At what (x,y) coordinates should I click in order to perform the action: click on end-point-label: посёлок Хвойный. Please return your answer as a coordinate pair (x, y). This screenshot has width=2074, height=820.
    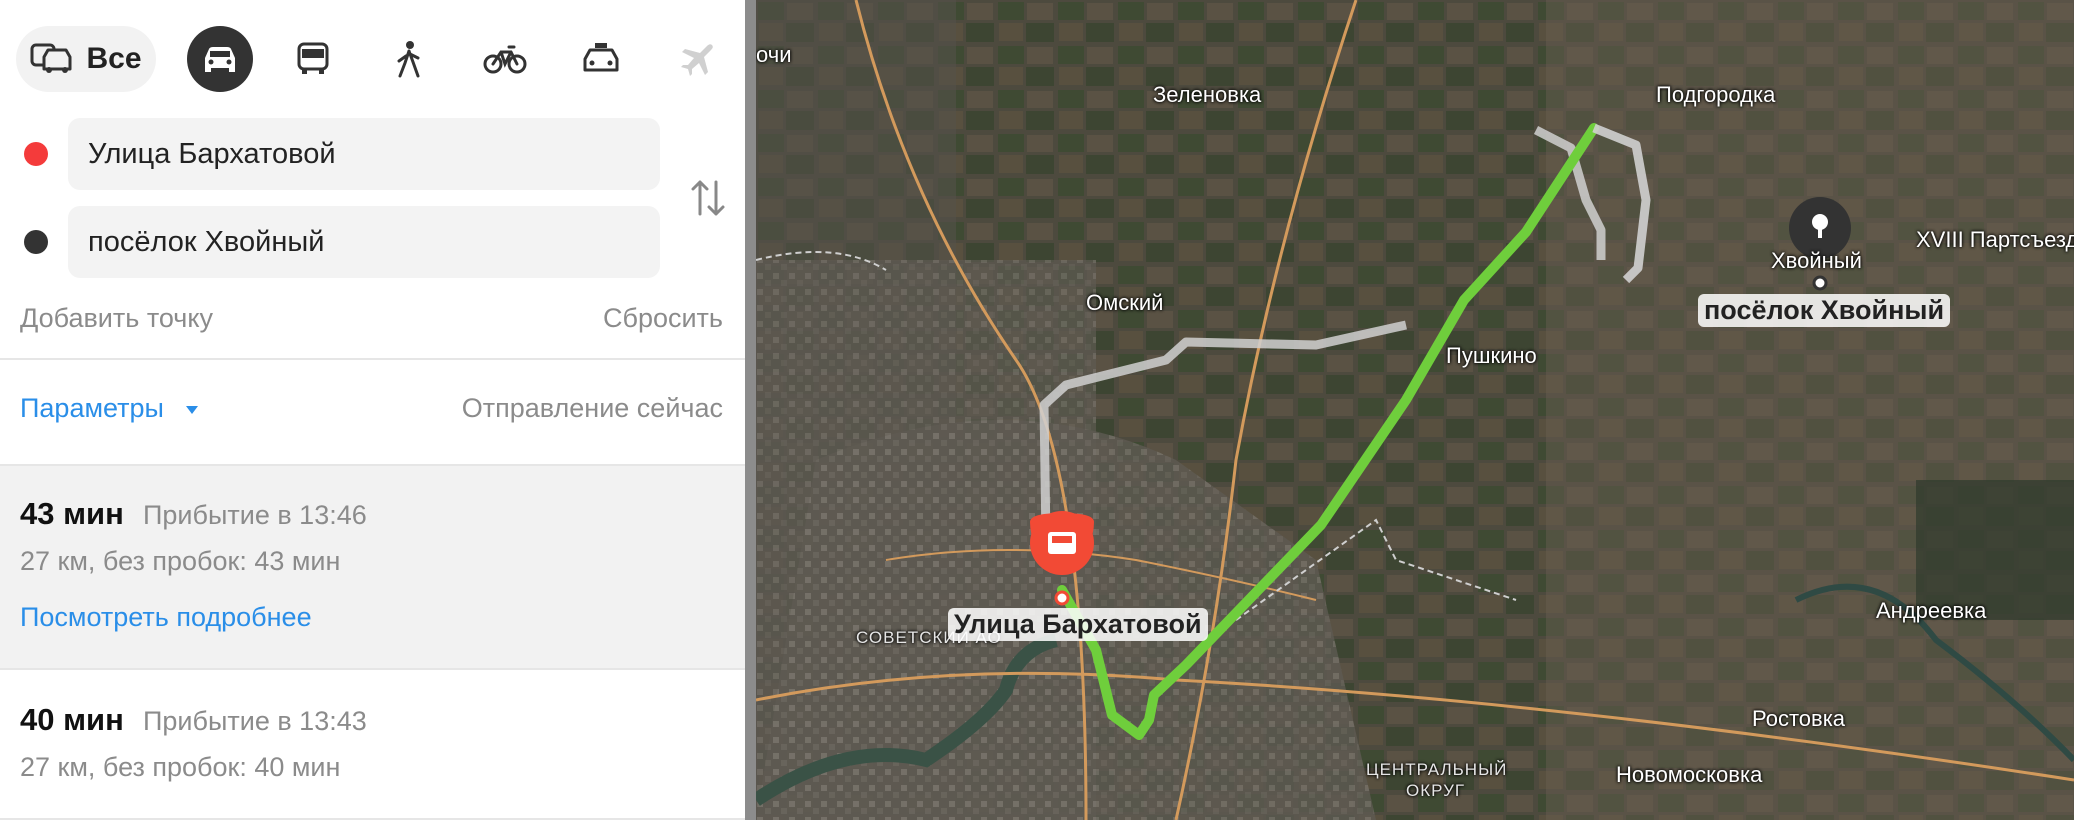
    Looking at the image, I should click on (1824, 310).